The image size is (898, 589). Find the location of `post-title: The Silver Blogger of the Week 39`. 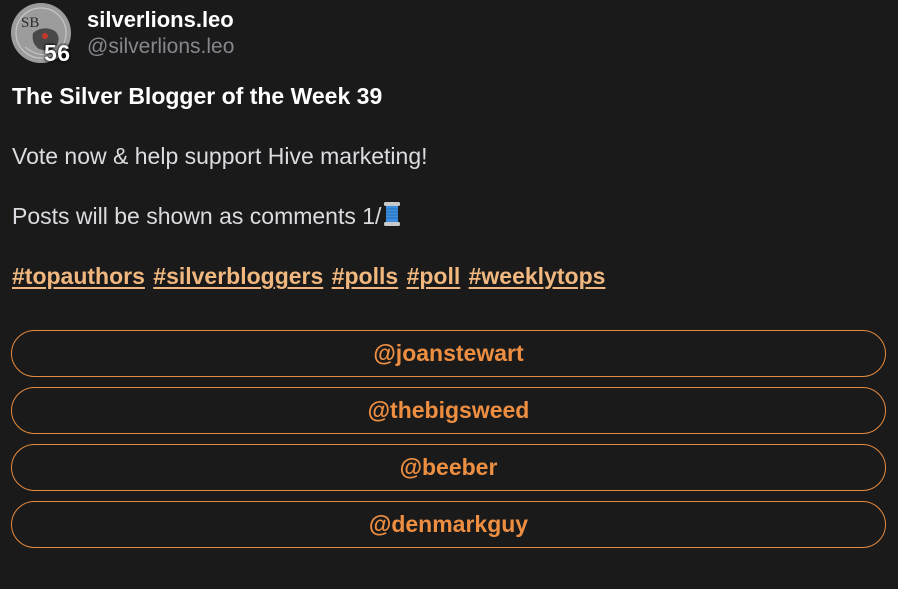

post-title: The Silver Blogger of the Week 39 is located at coordinates (197, 96).